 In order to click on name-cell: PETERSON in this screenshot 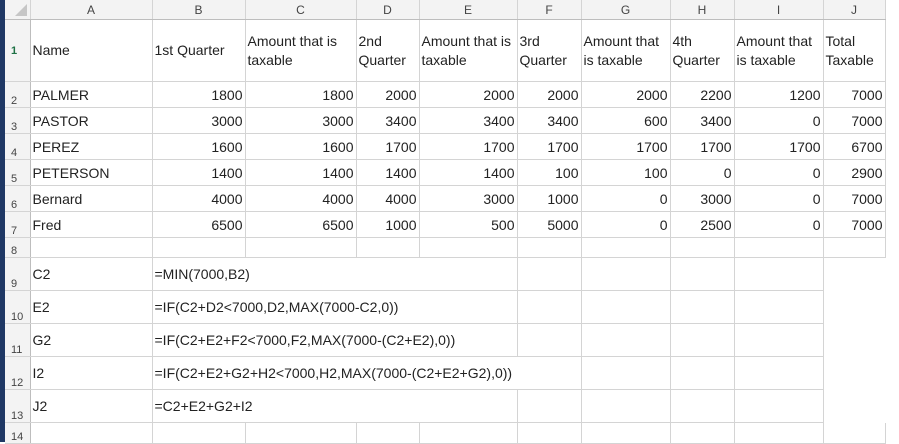, I will do `click(91, 172)`.